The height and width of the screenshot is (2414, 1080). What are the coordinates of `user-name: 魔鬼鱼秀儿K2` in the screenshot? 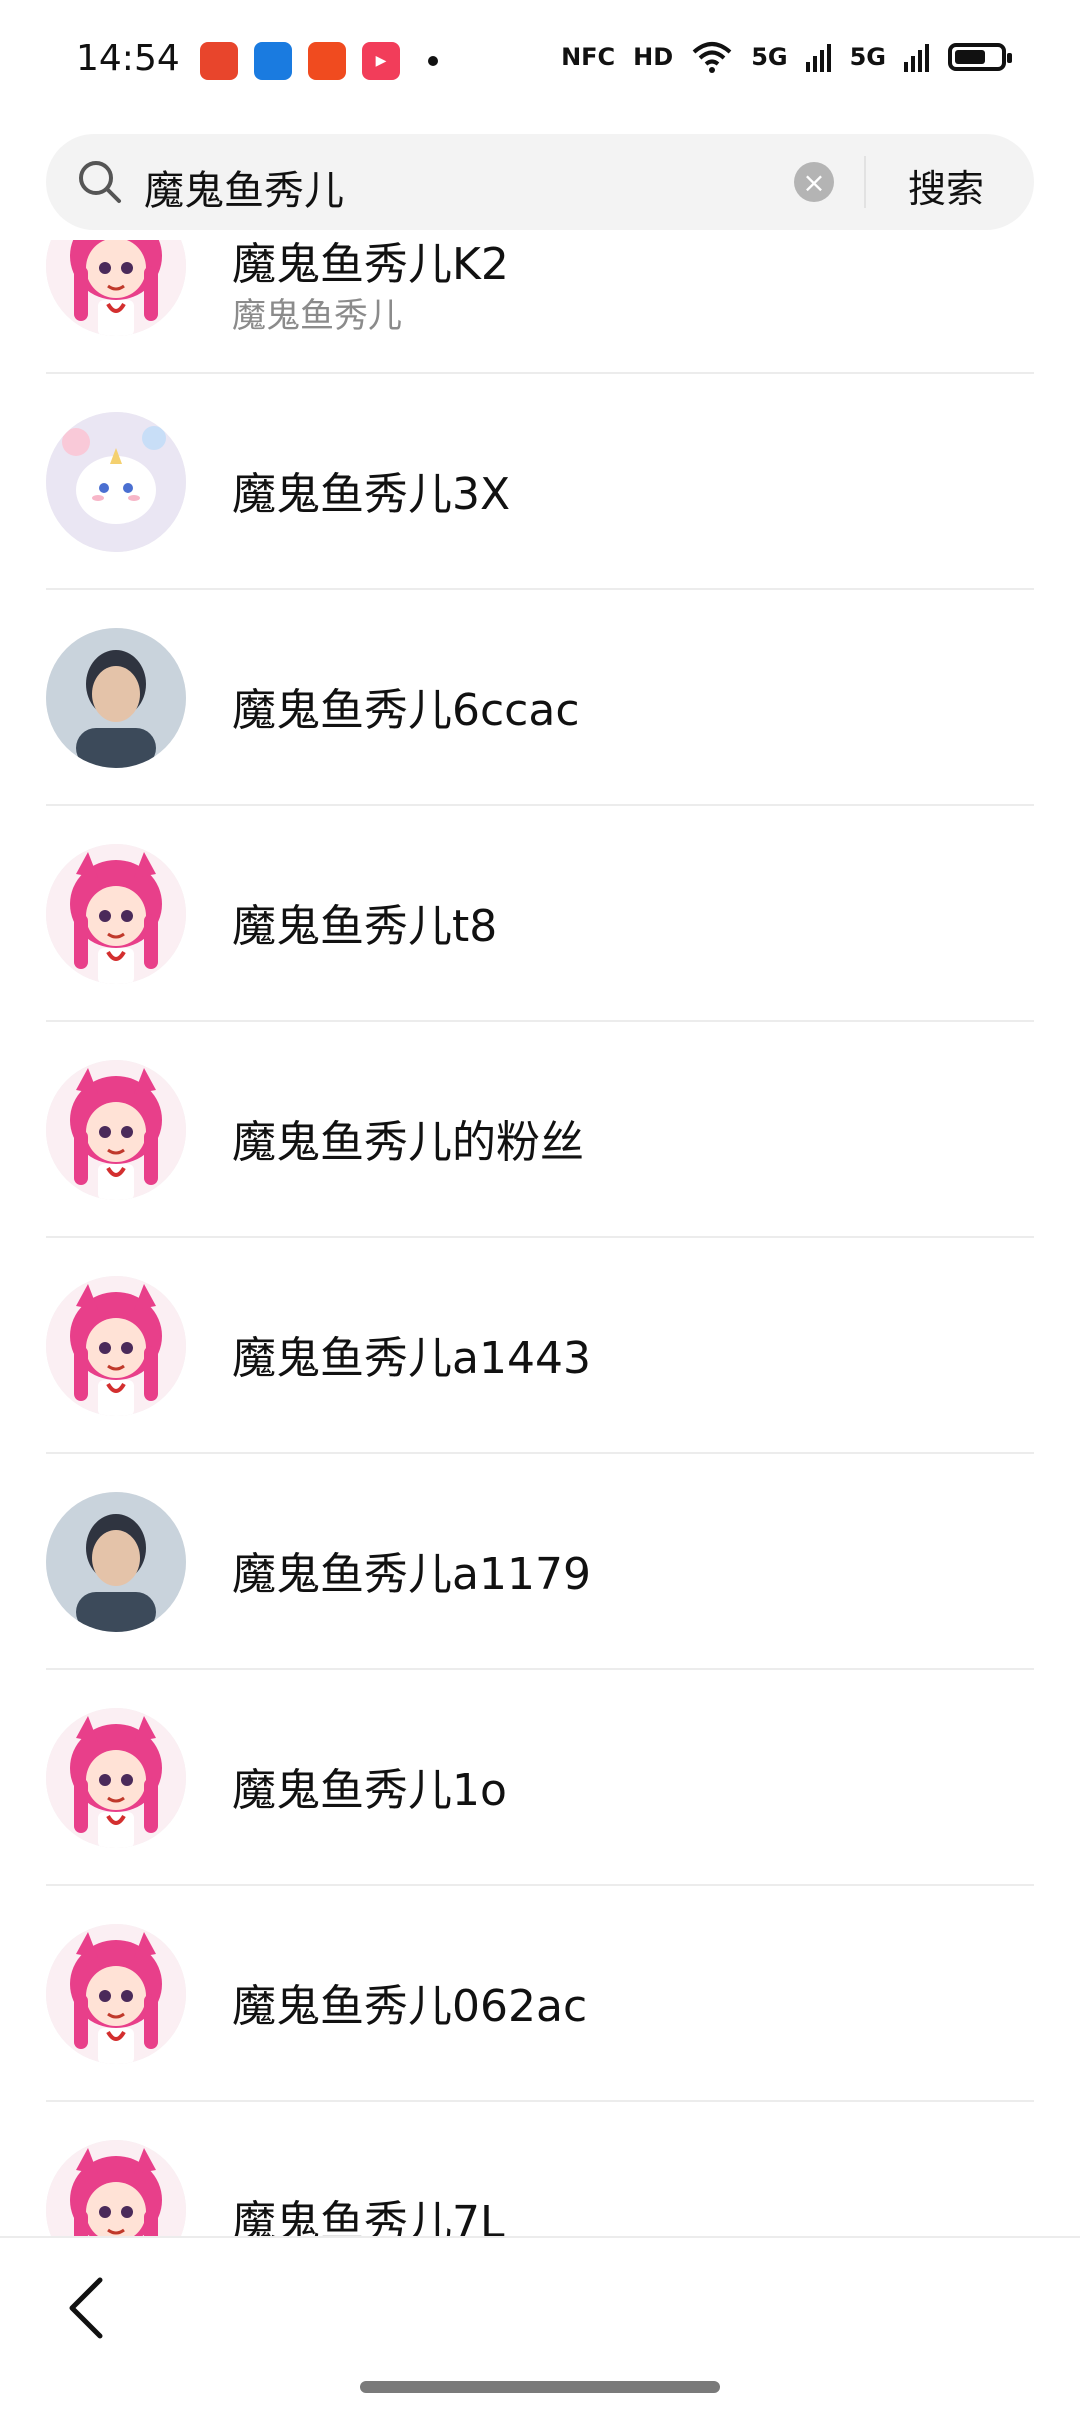 It's located at (370, 265).